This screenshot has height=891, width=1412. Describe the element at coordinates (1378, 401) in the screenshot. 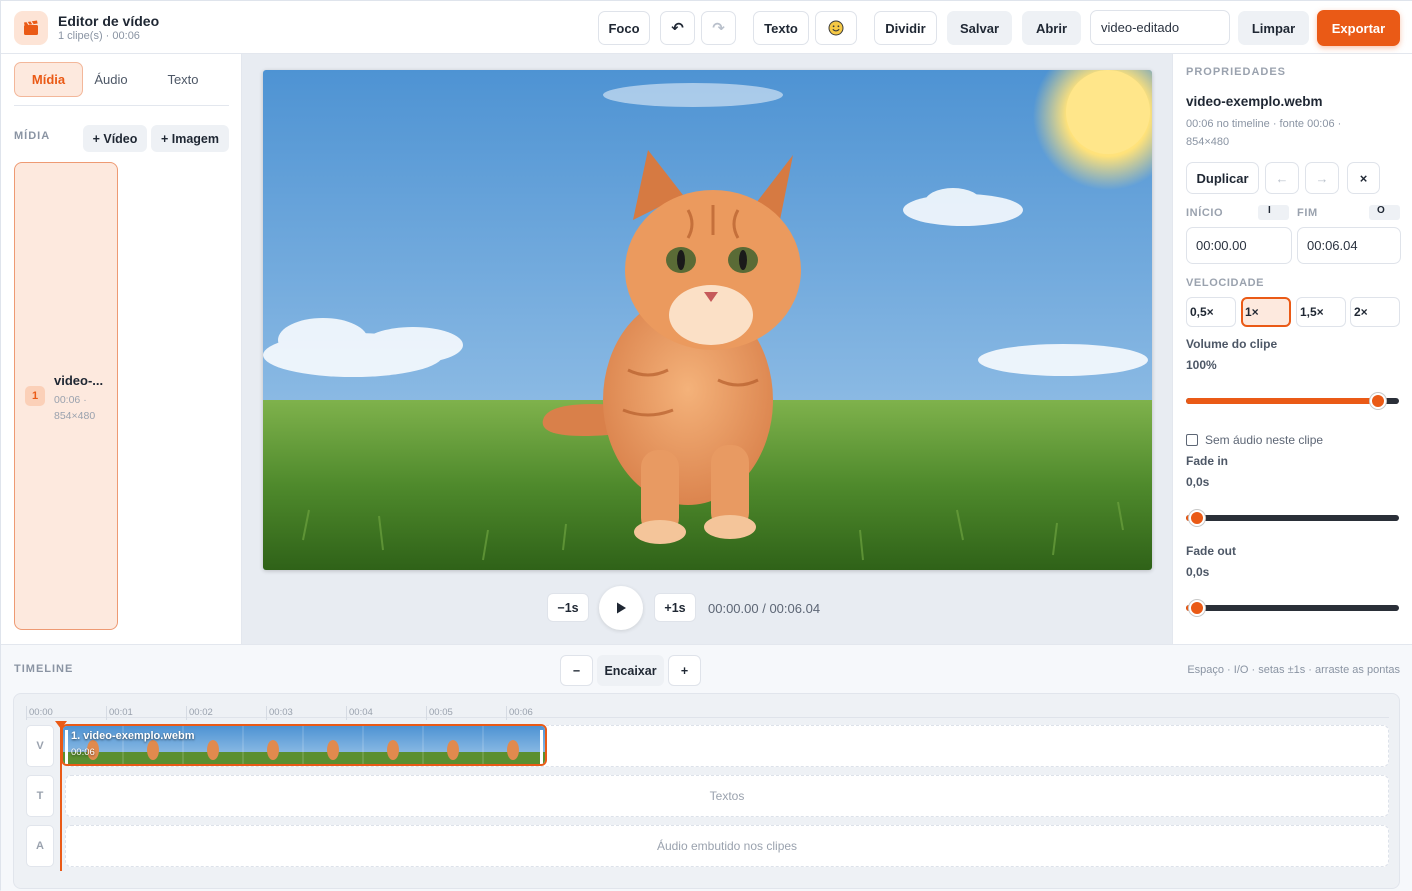

I see `volume-slider-handle` at that location.